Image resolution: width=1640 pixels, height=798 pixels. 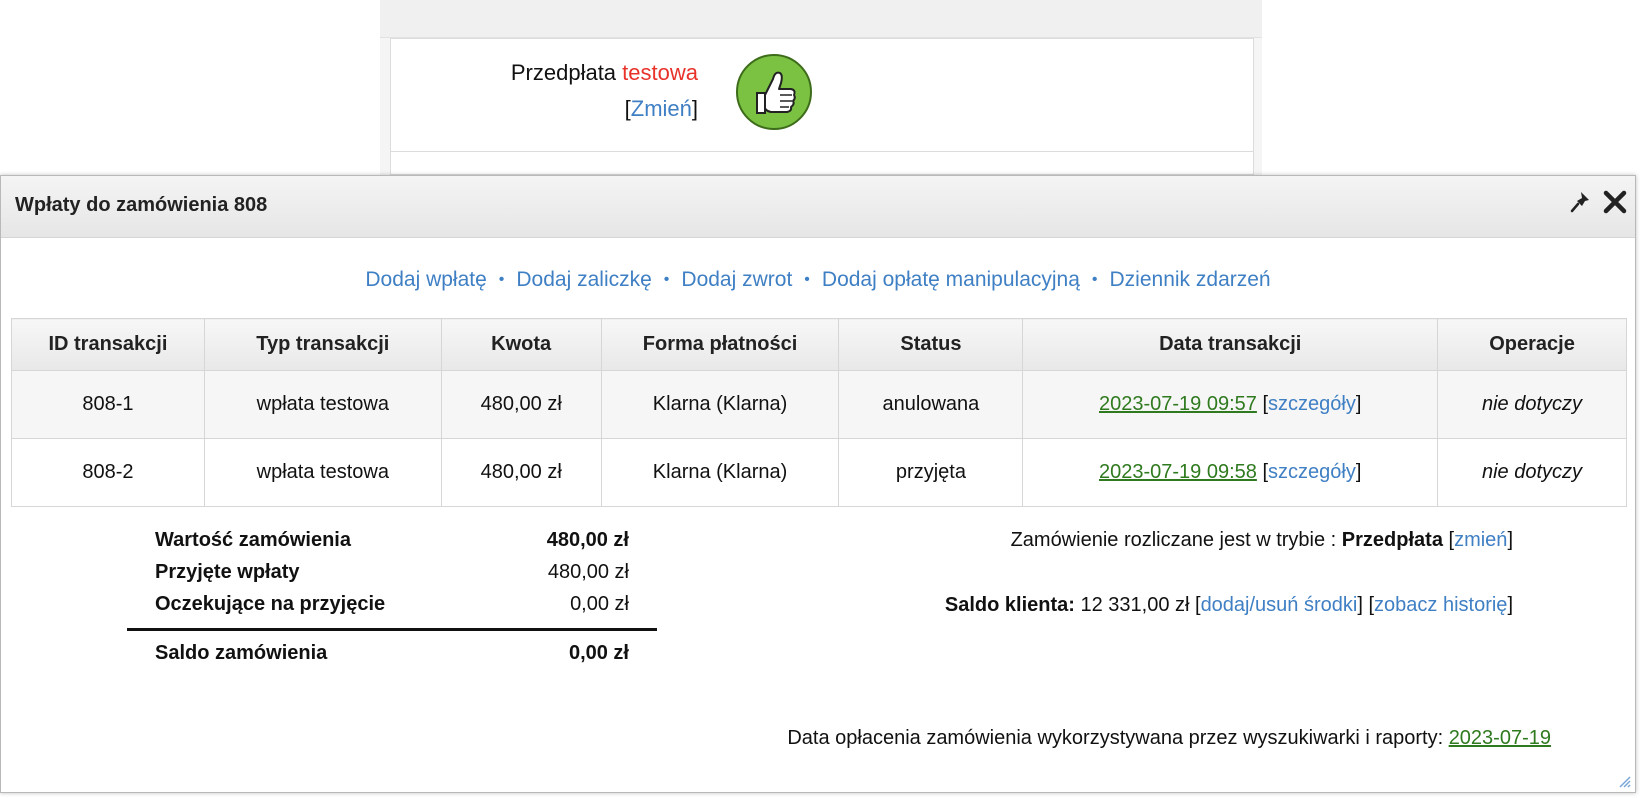 What do you see at coordinates (227, 571) in the screenshot?
I see `accepted-payments-label: Przyjęte wpłaty` at bounding box center [227, 571].